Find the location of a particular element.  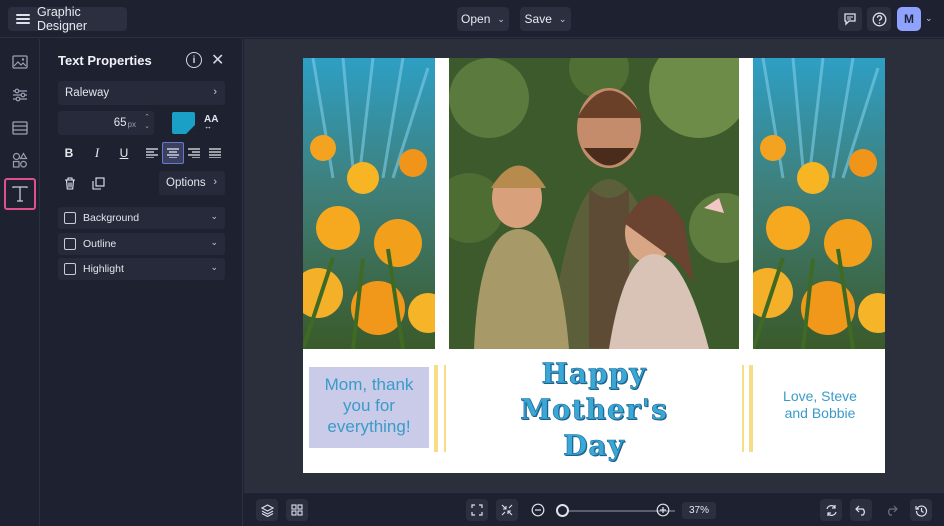

title-line: Mother's is located at coordinates (594, 410).